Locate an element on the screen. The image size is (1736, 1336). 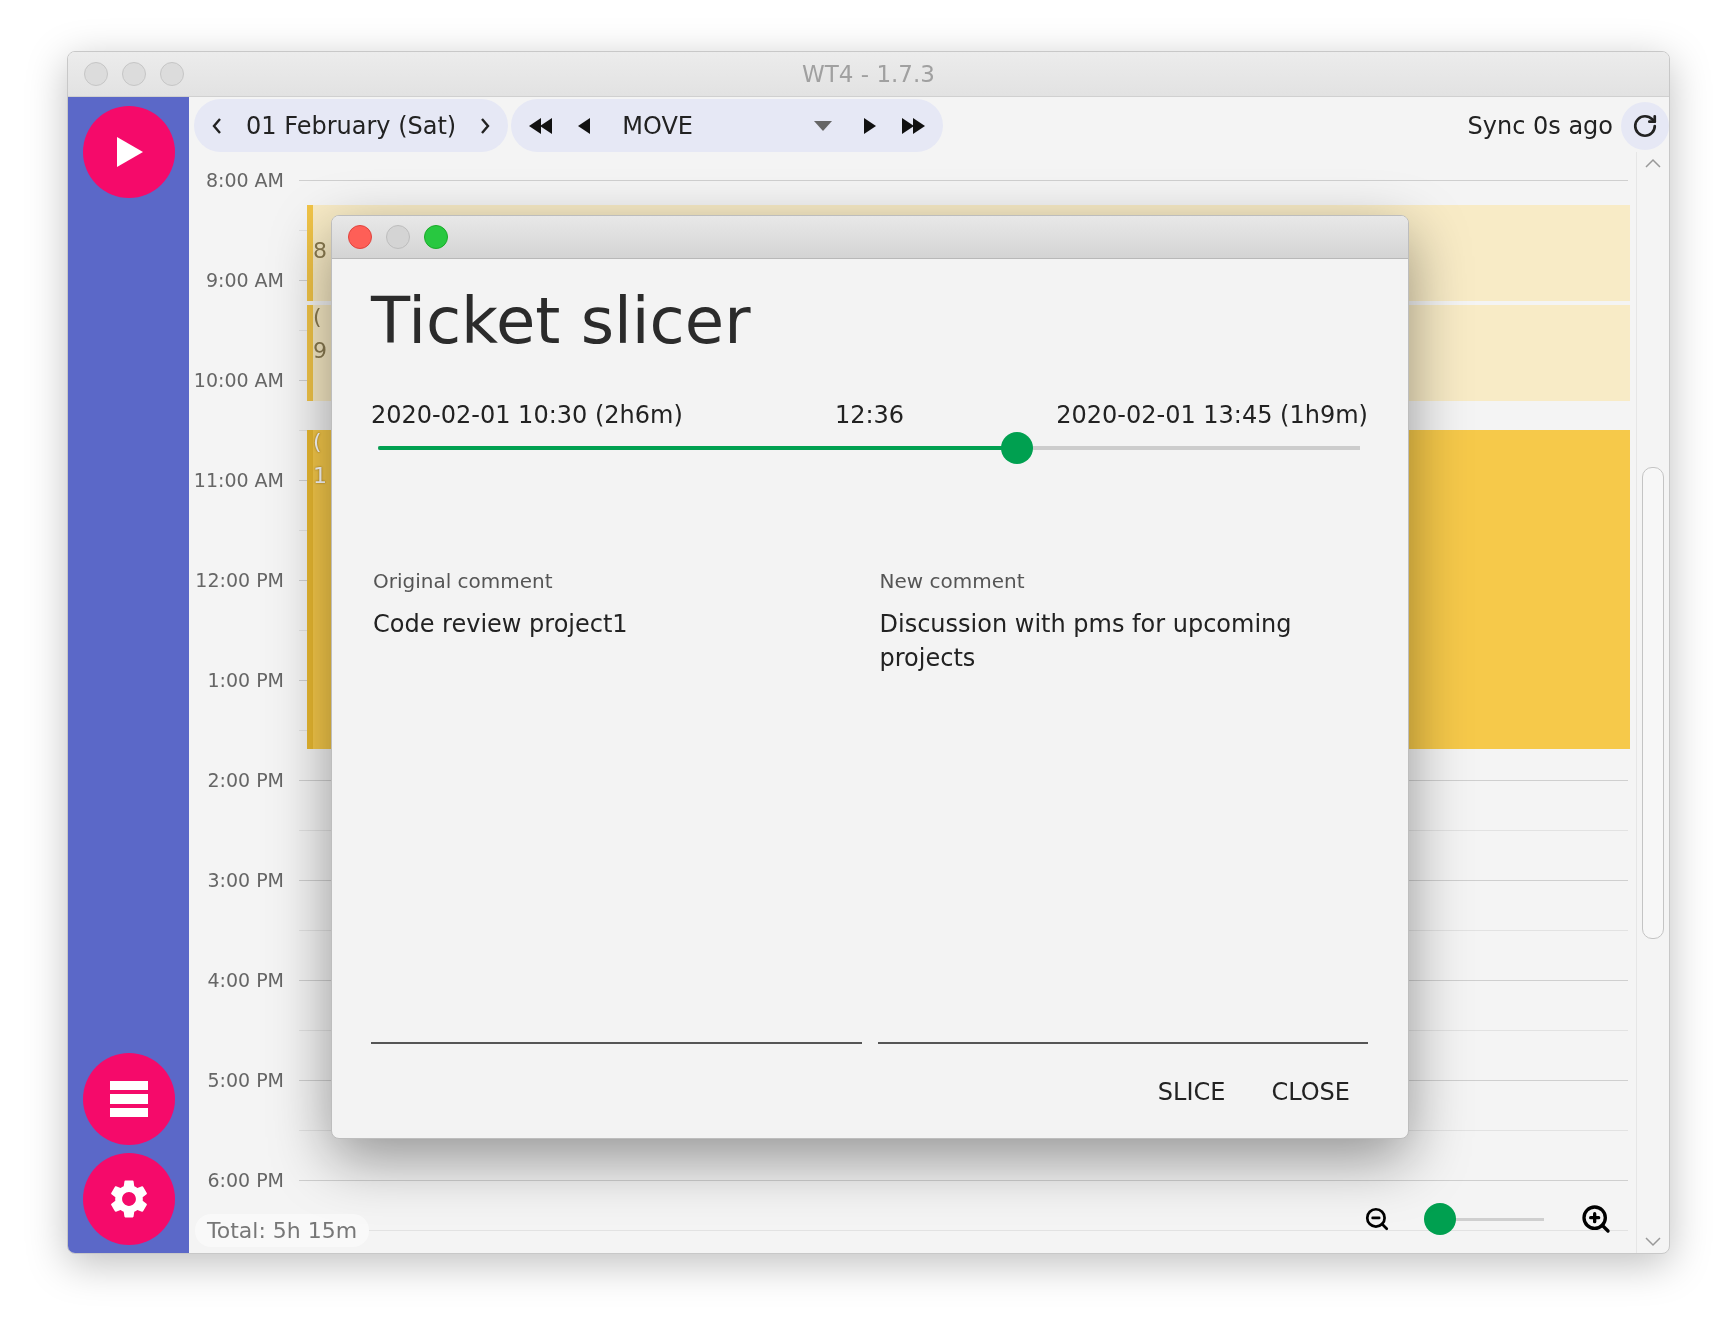
field-value: Discussion with pms for upcoming projects is located at coordinates (1086, 641).